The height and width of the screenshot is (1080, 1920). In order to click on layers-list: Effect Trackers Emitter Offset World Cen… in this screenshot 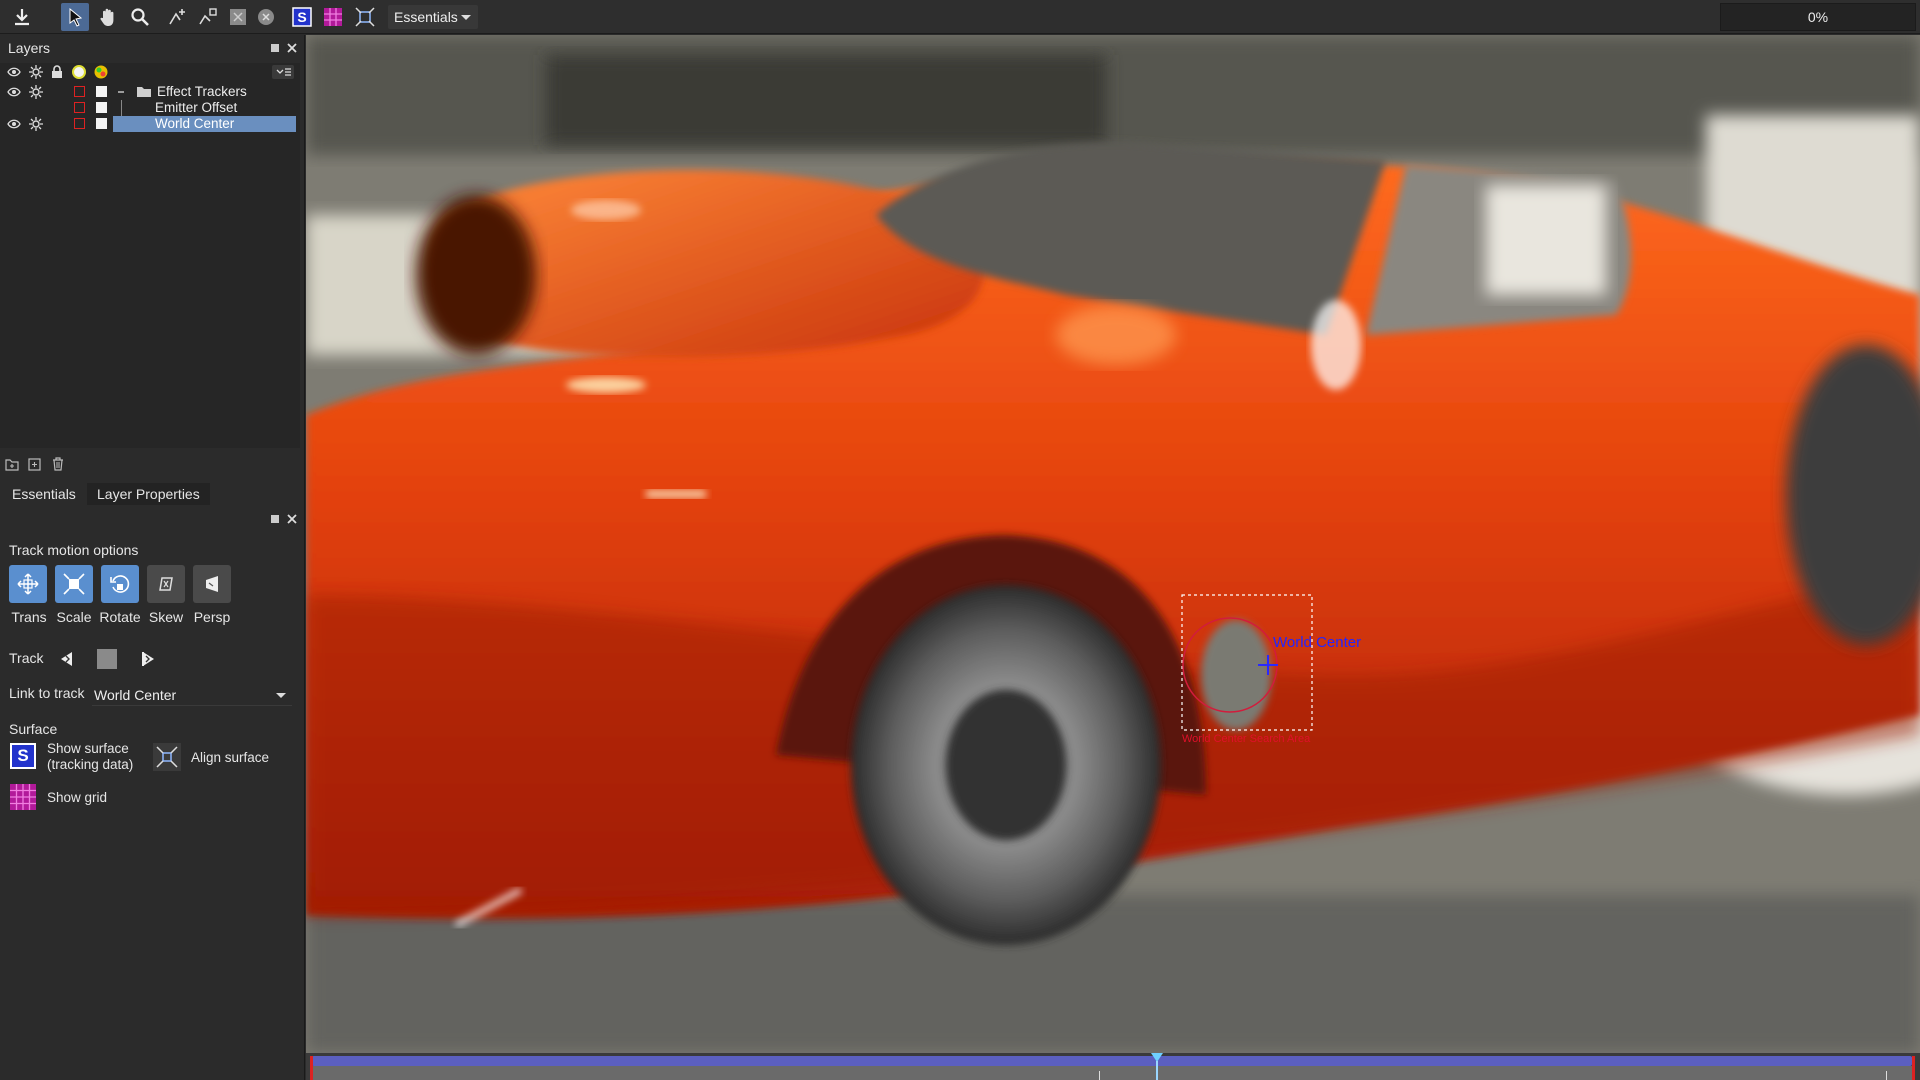, I will do `click(150, 255)`.